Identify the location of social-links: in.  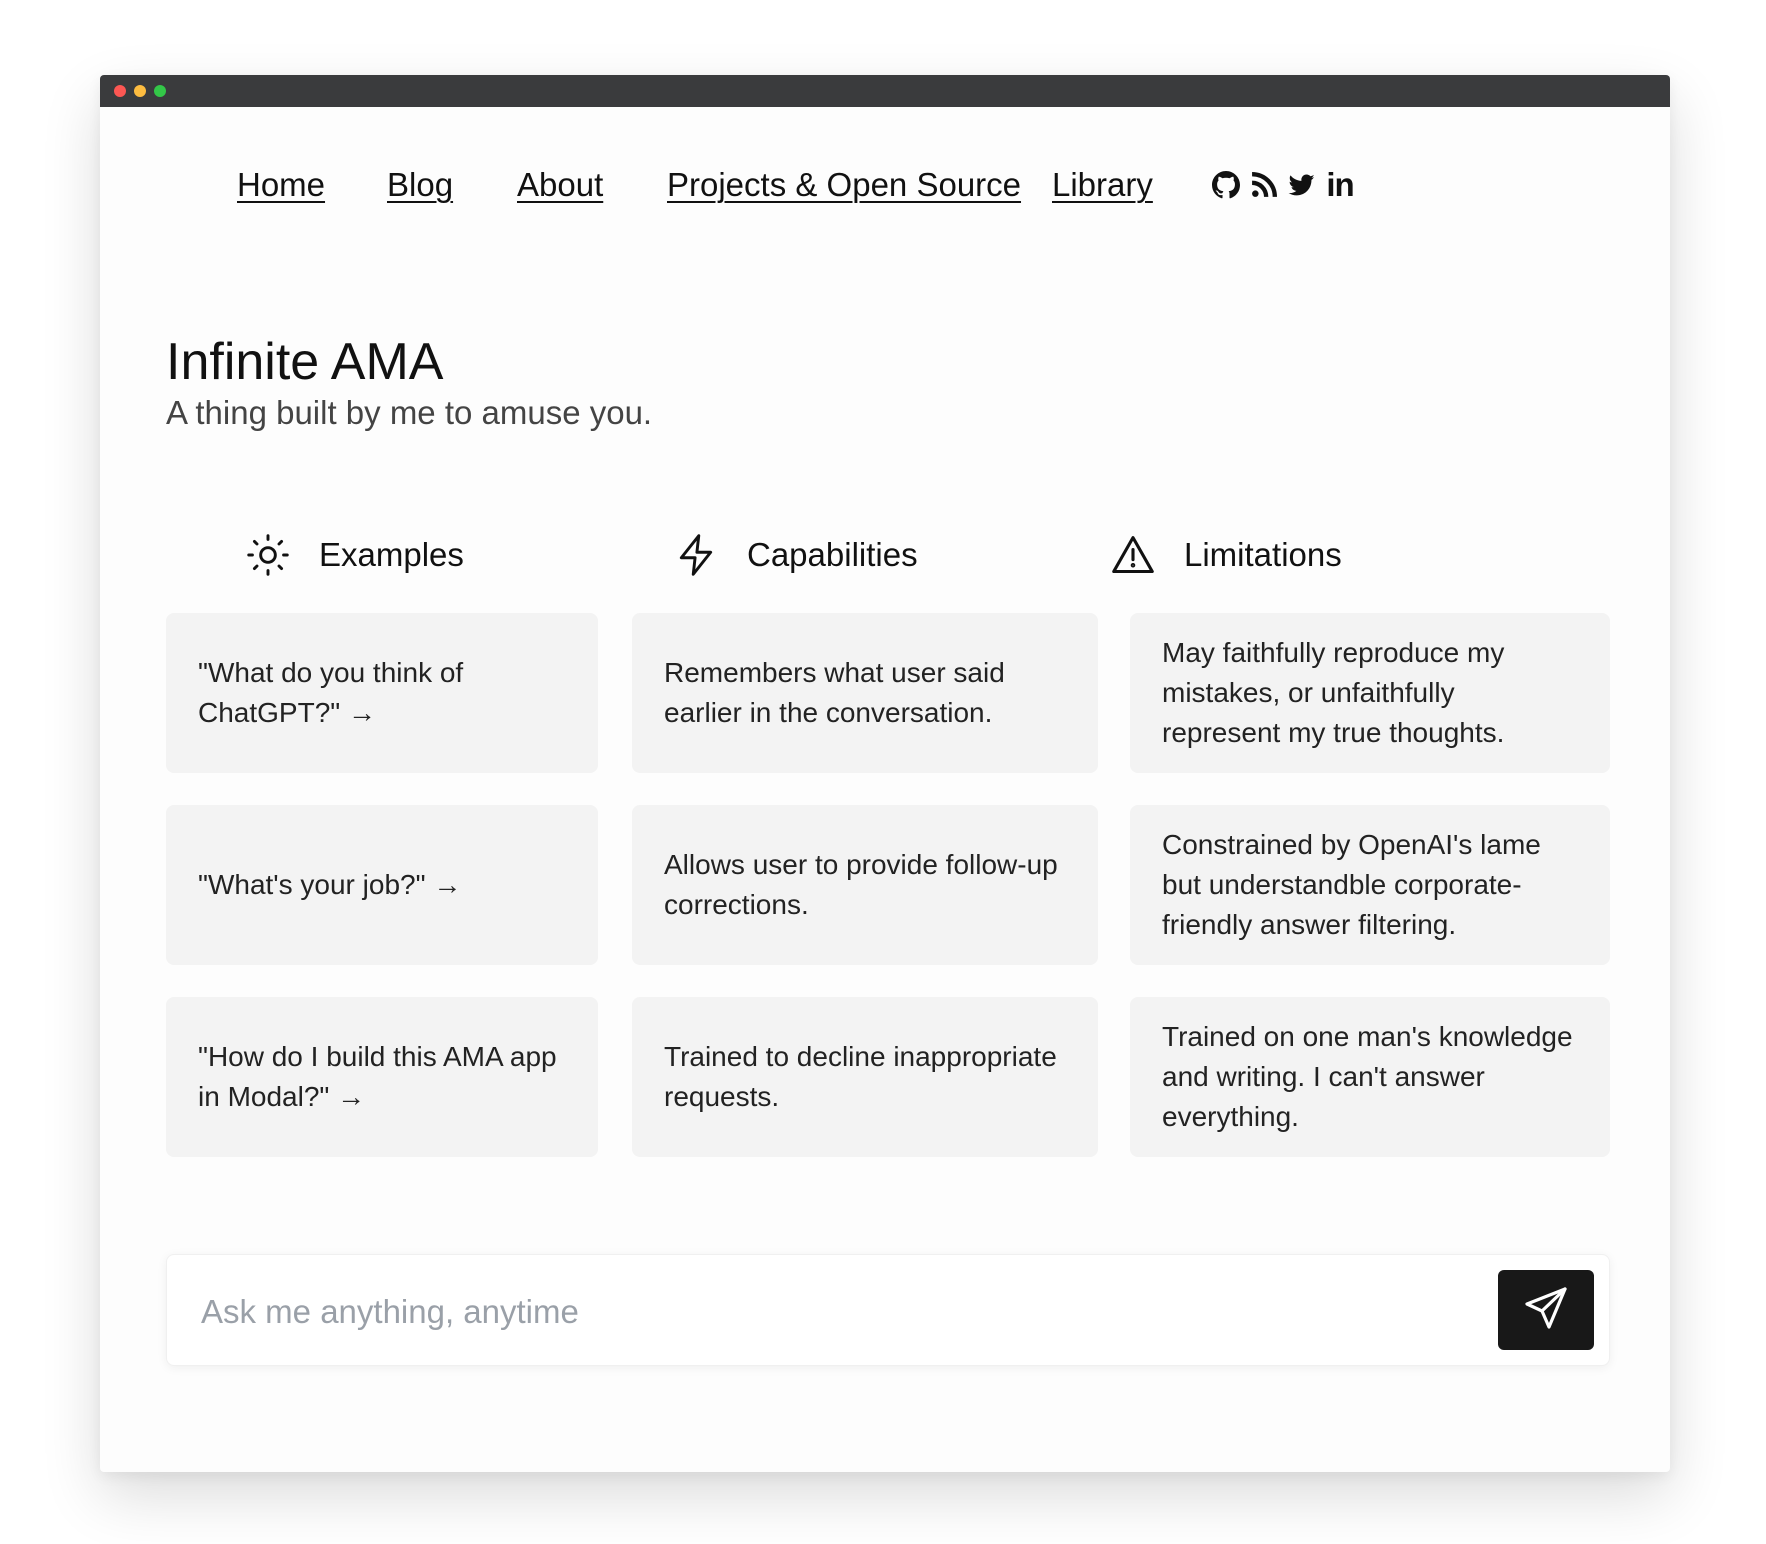
(1283, 184).